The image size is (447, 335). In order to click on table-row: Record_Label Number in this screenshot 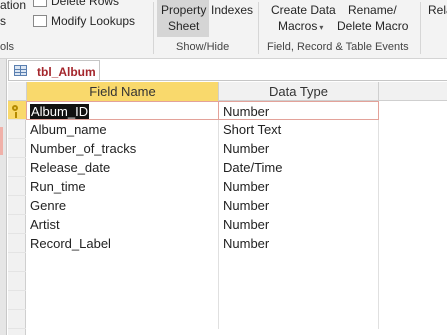, I will do `click(227, 243)`.